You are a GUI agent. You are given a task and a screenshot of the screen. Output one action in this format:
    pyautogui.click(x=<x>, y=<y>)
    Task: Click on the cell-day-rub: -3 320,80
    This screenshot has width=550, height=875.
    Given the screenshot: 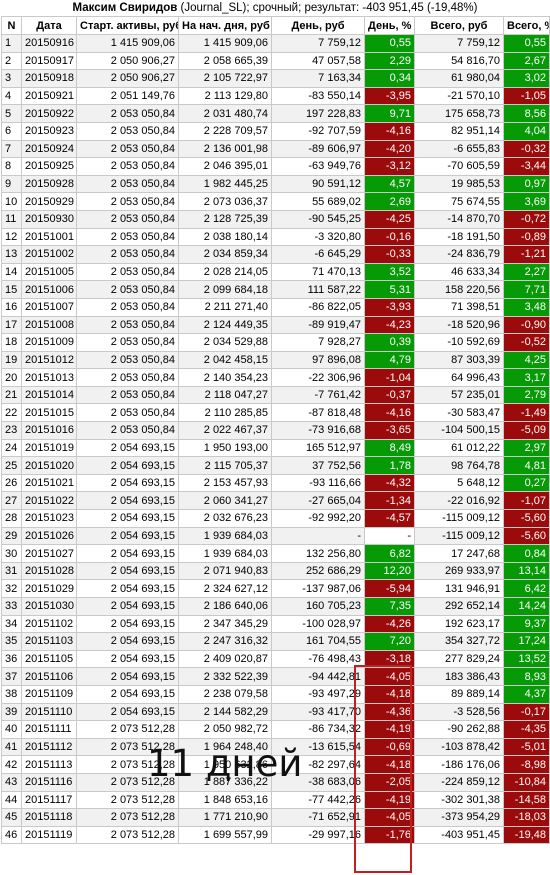 What is the action you would take?
    pyautogui.click(x=318, y=237)
    